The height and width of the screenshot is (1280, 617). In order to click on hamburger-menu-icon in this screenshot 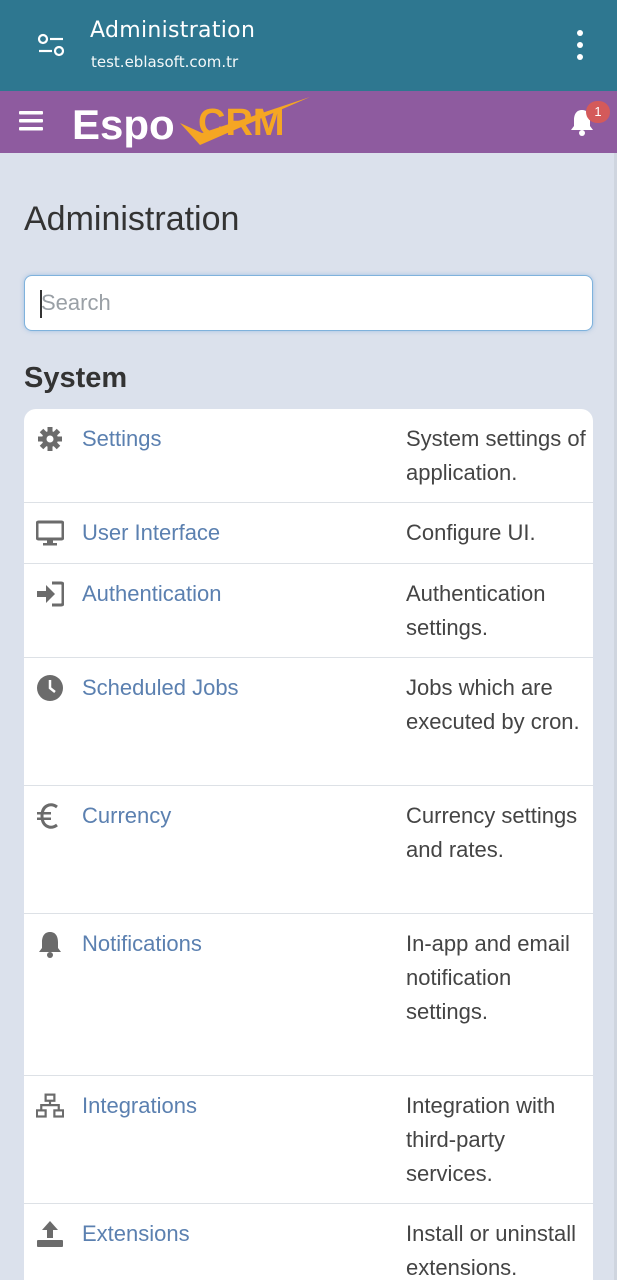, I will do `click(31, 121)`.